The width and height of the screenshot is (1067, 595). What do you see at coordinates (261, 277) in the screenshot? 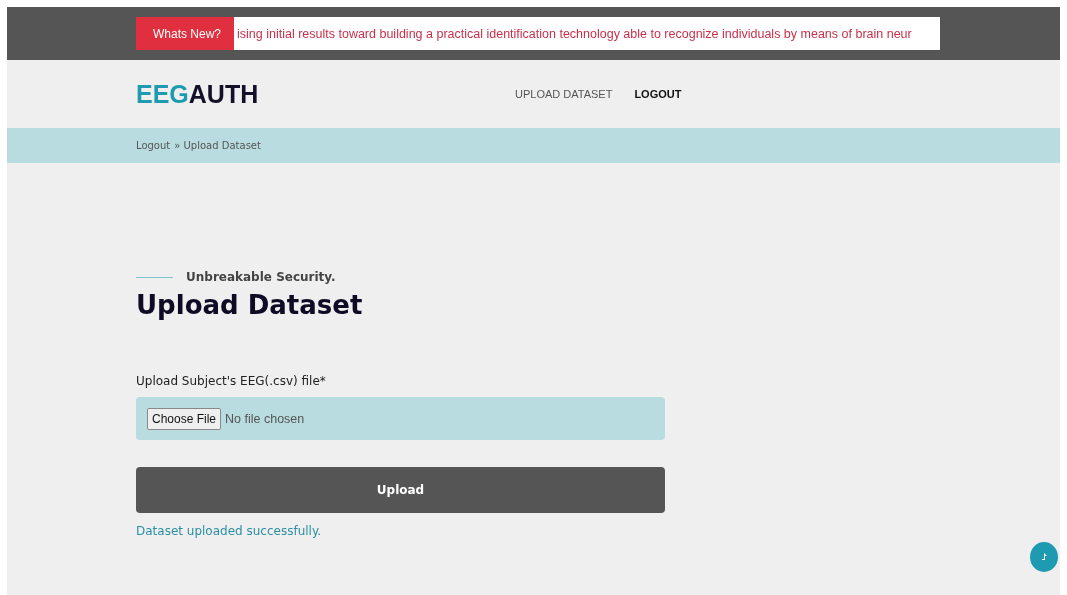
I see `tagline: Unbreakable Security.` at bounding box center [261, 277].